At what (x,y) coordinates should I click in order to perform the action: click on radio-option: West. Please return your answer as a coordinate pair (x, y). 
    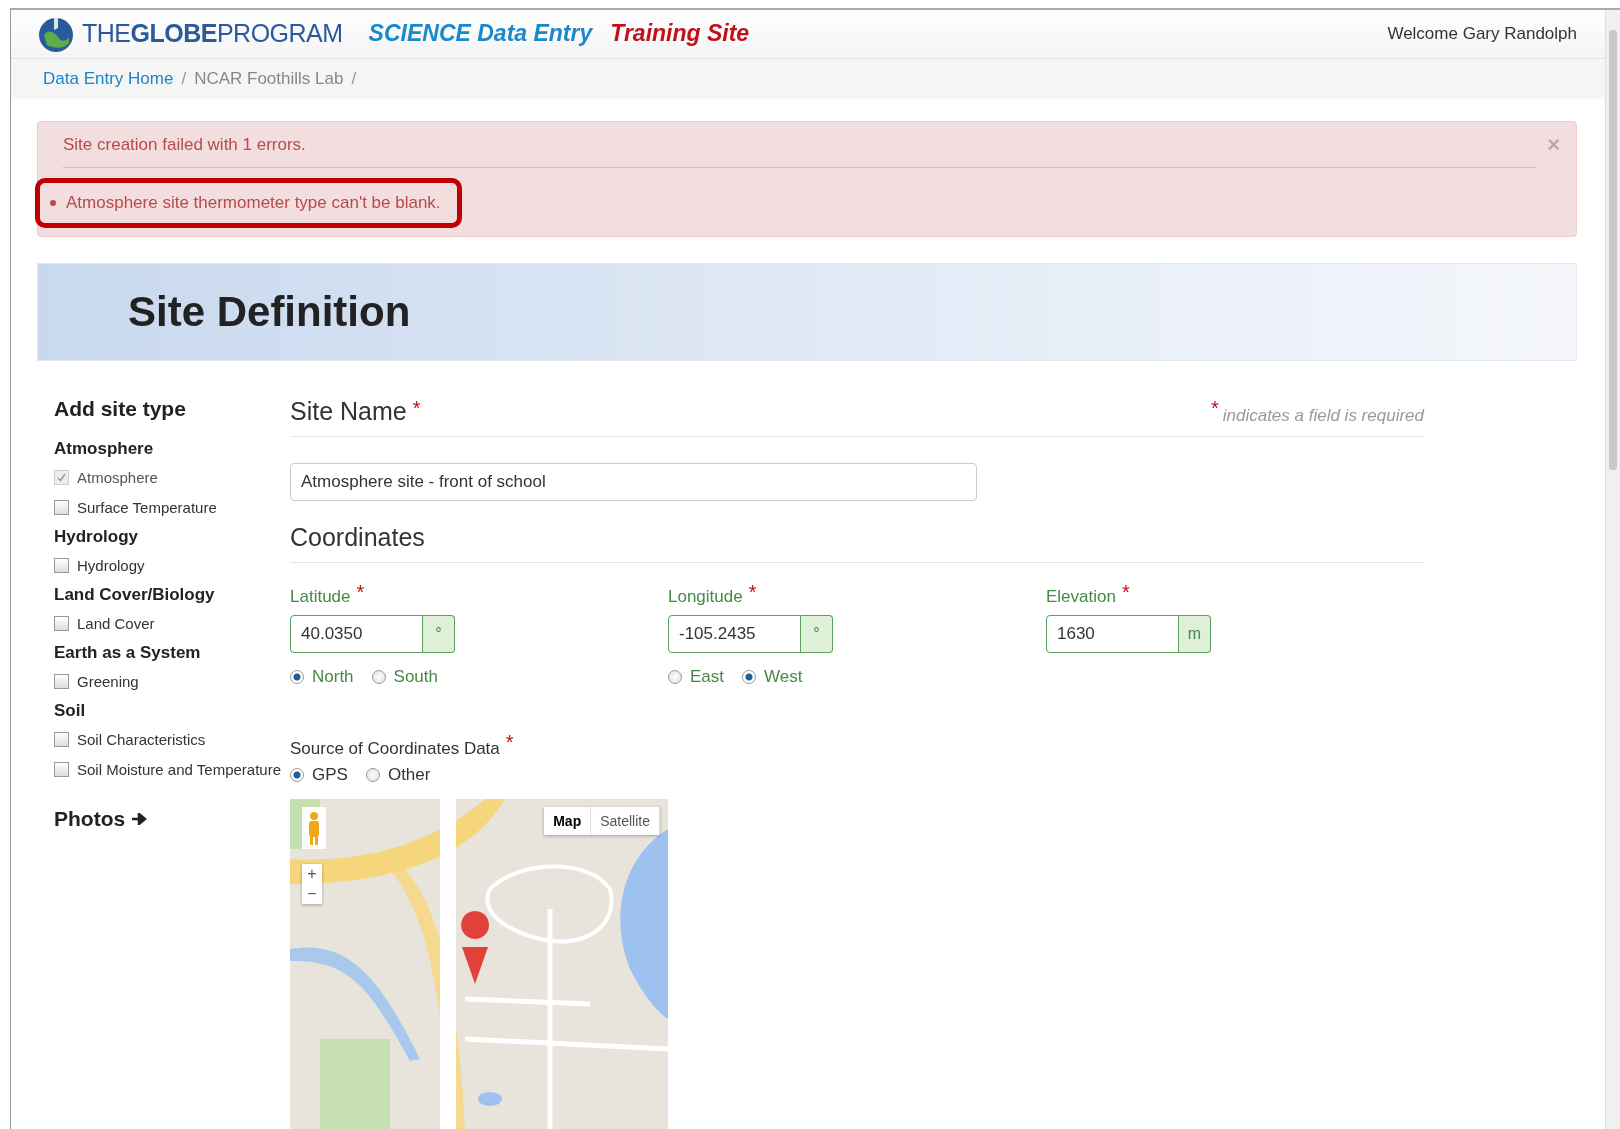
    Looking at the image, I should click on (772, 677).